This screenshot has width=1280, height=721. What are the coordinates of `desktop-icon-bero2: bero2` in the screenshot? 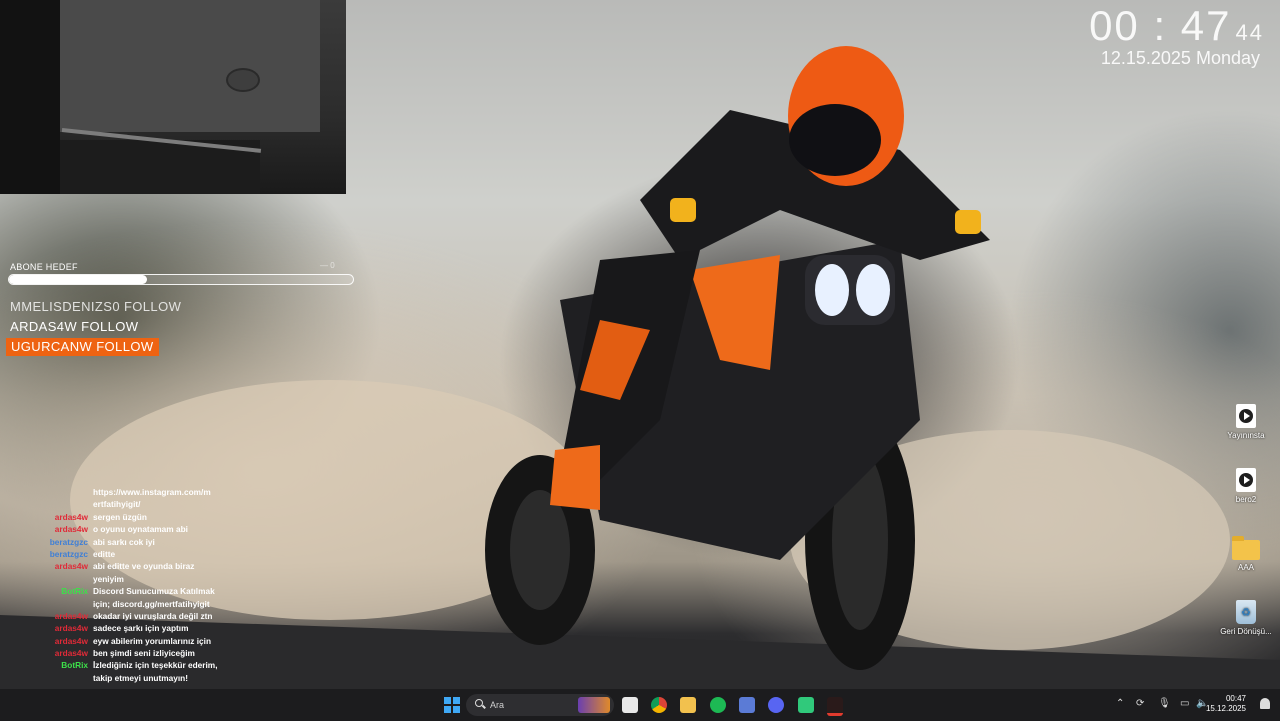 It's located at (1246, 486).